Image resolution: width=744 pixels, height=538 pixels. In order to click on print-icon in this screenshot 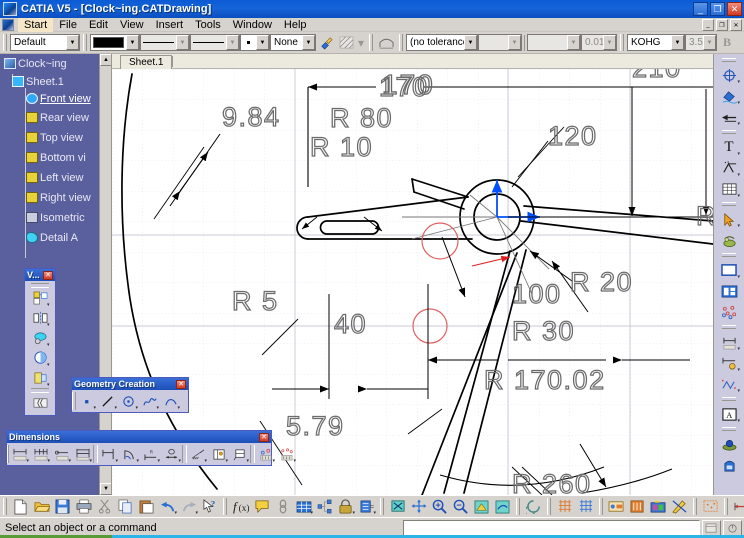, I will do `click(83, 507)`.